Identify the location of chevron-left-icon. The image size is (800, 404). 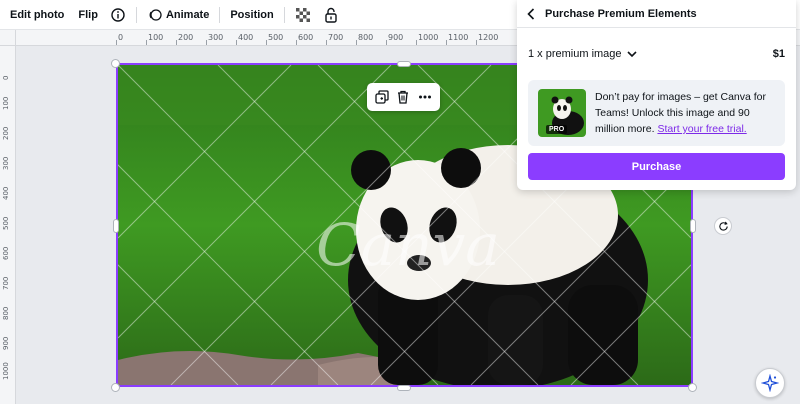
(531, 13).